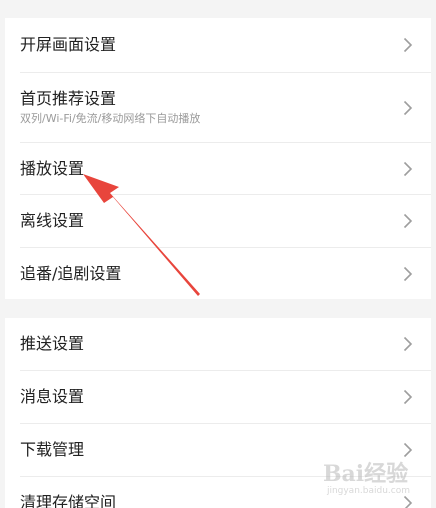 This screenshot has height=508, width=436. Describe the element at coordinates (52, 449) in the screenshot. I see `setting-label: 下载管理` at that location.